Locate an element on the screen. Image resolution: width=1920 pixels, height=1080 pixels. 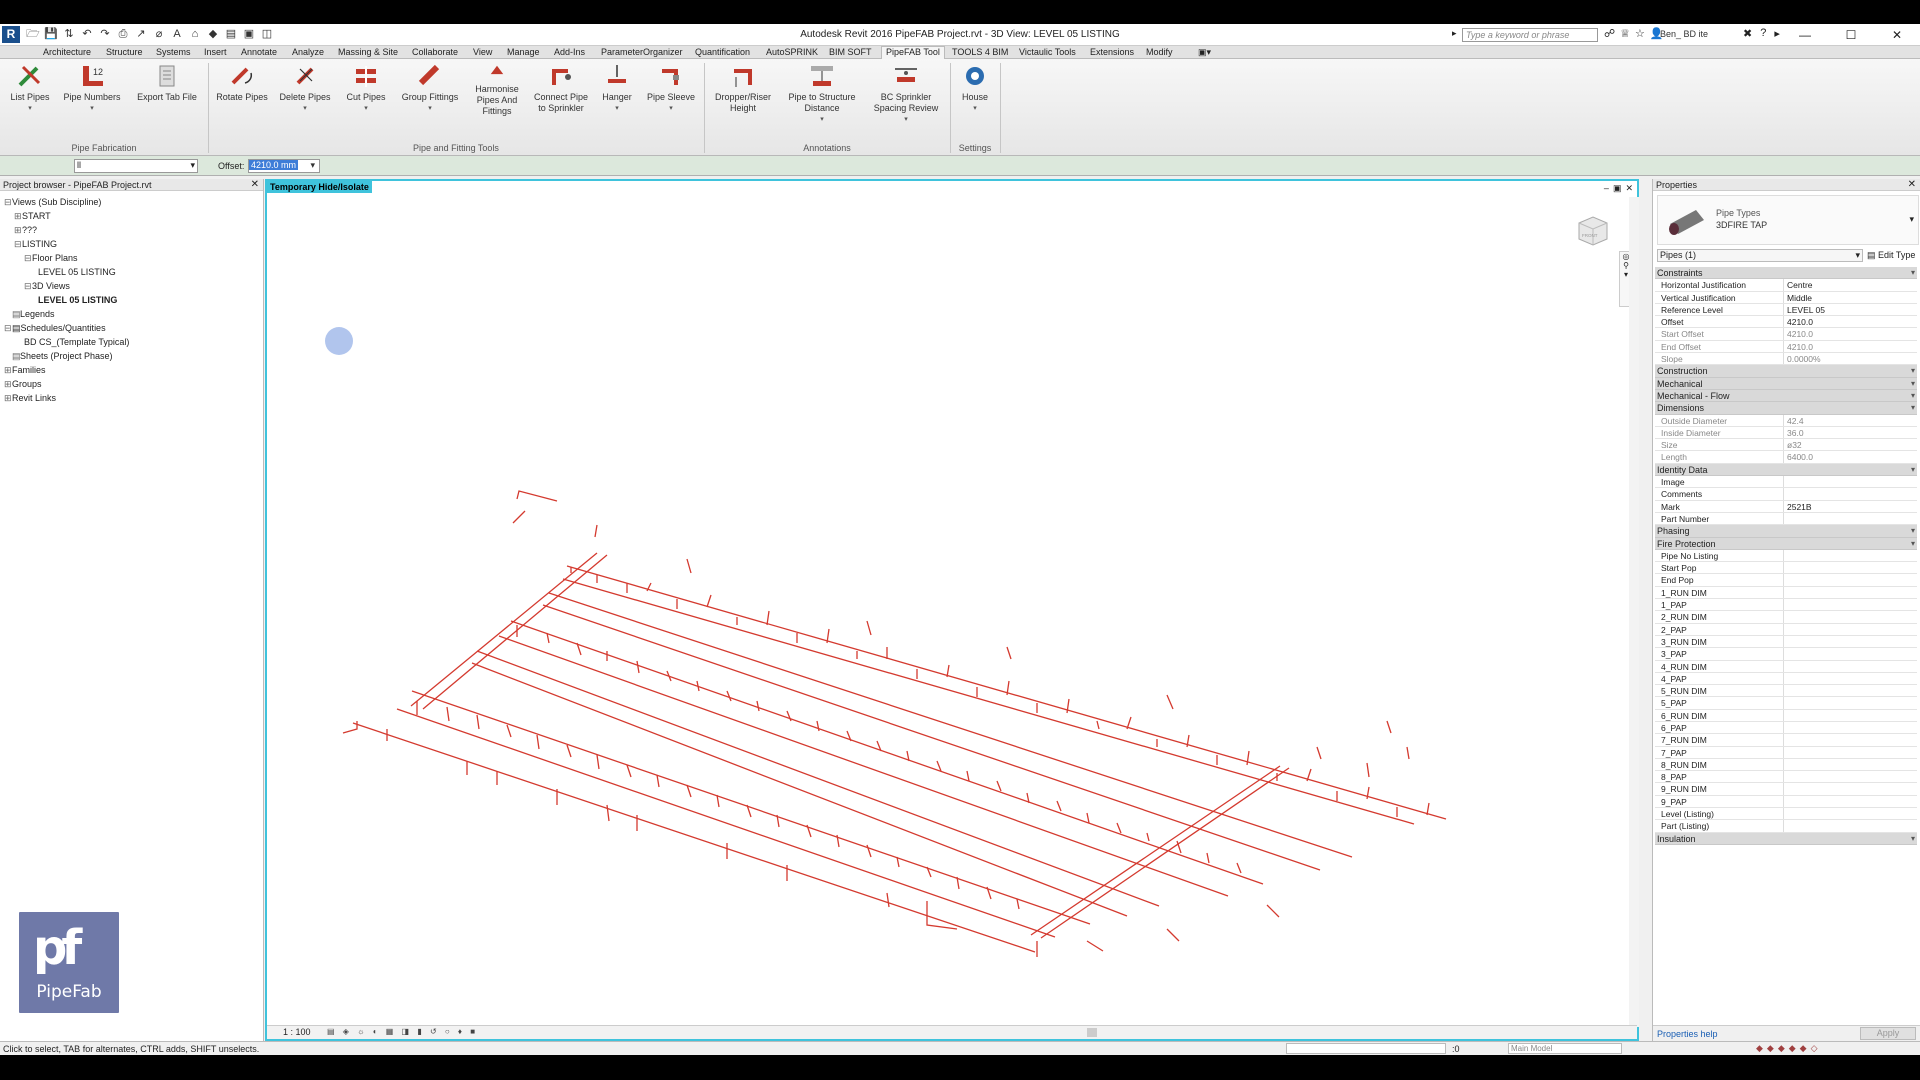
edit-type-button: ▤ Edit Type is located at coordinates (1891, 255).